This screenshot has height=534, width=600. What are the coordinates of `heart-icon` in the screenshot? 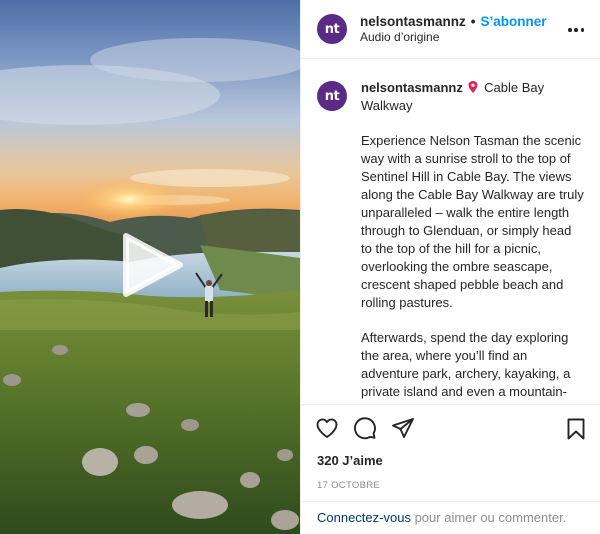 It's located at (327, 428).